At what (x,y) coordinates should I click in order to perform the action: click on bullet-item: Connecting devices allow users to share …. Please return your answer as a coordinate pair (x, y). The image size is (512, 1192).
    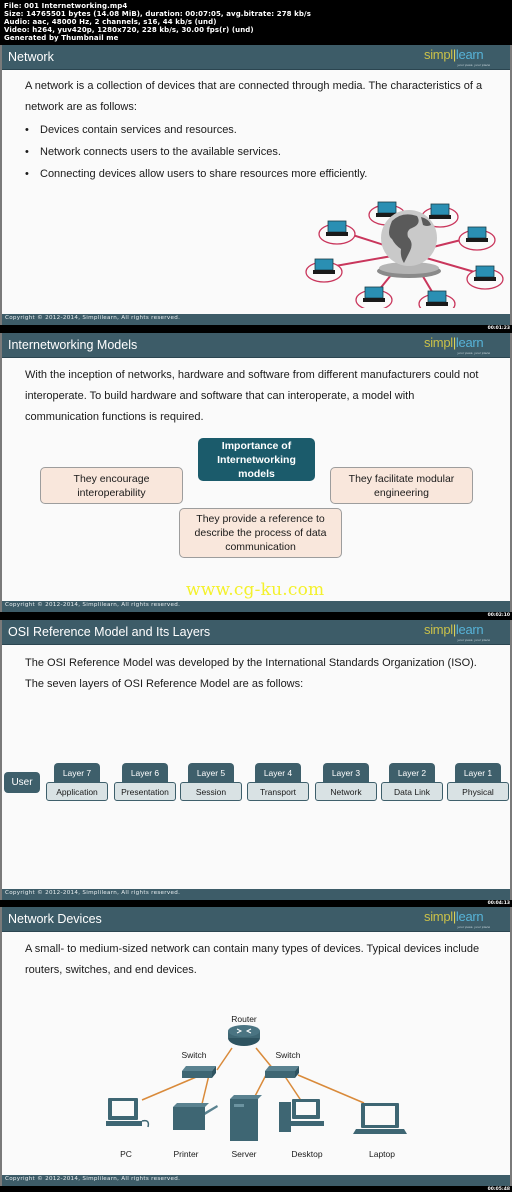
    Looking at the image, I should click on (257, 174).